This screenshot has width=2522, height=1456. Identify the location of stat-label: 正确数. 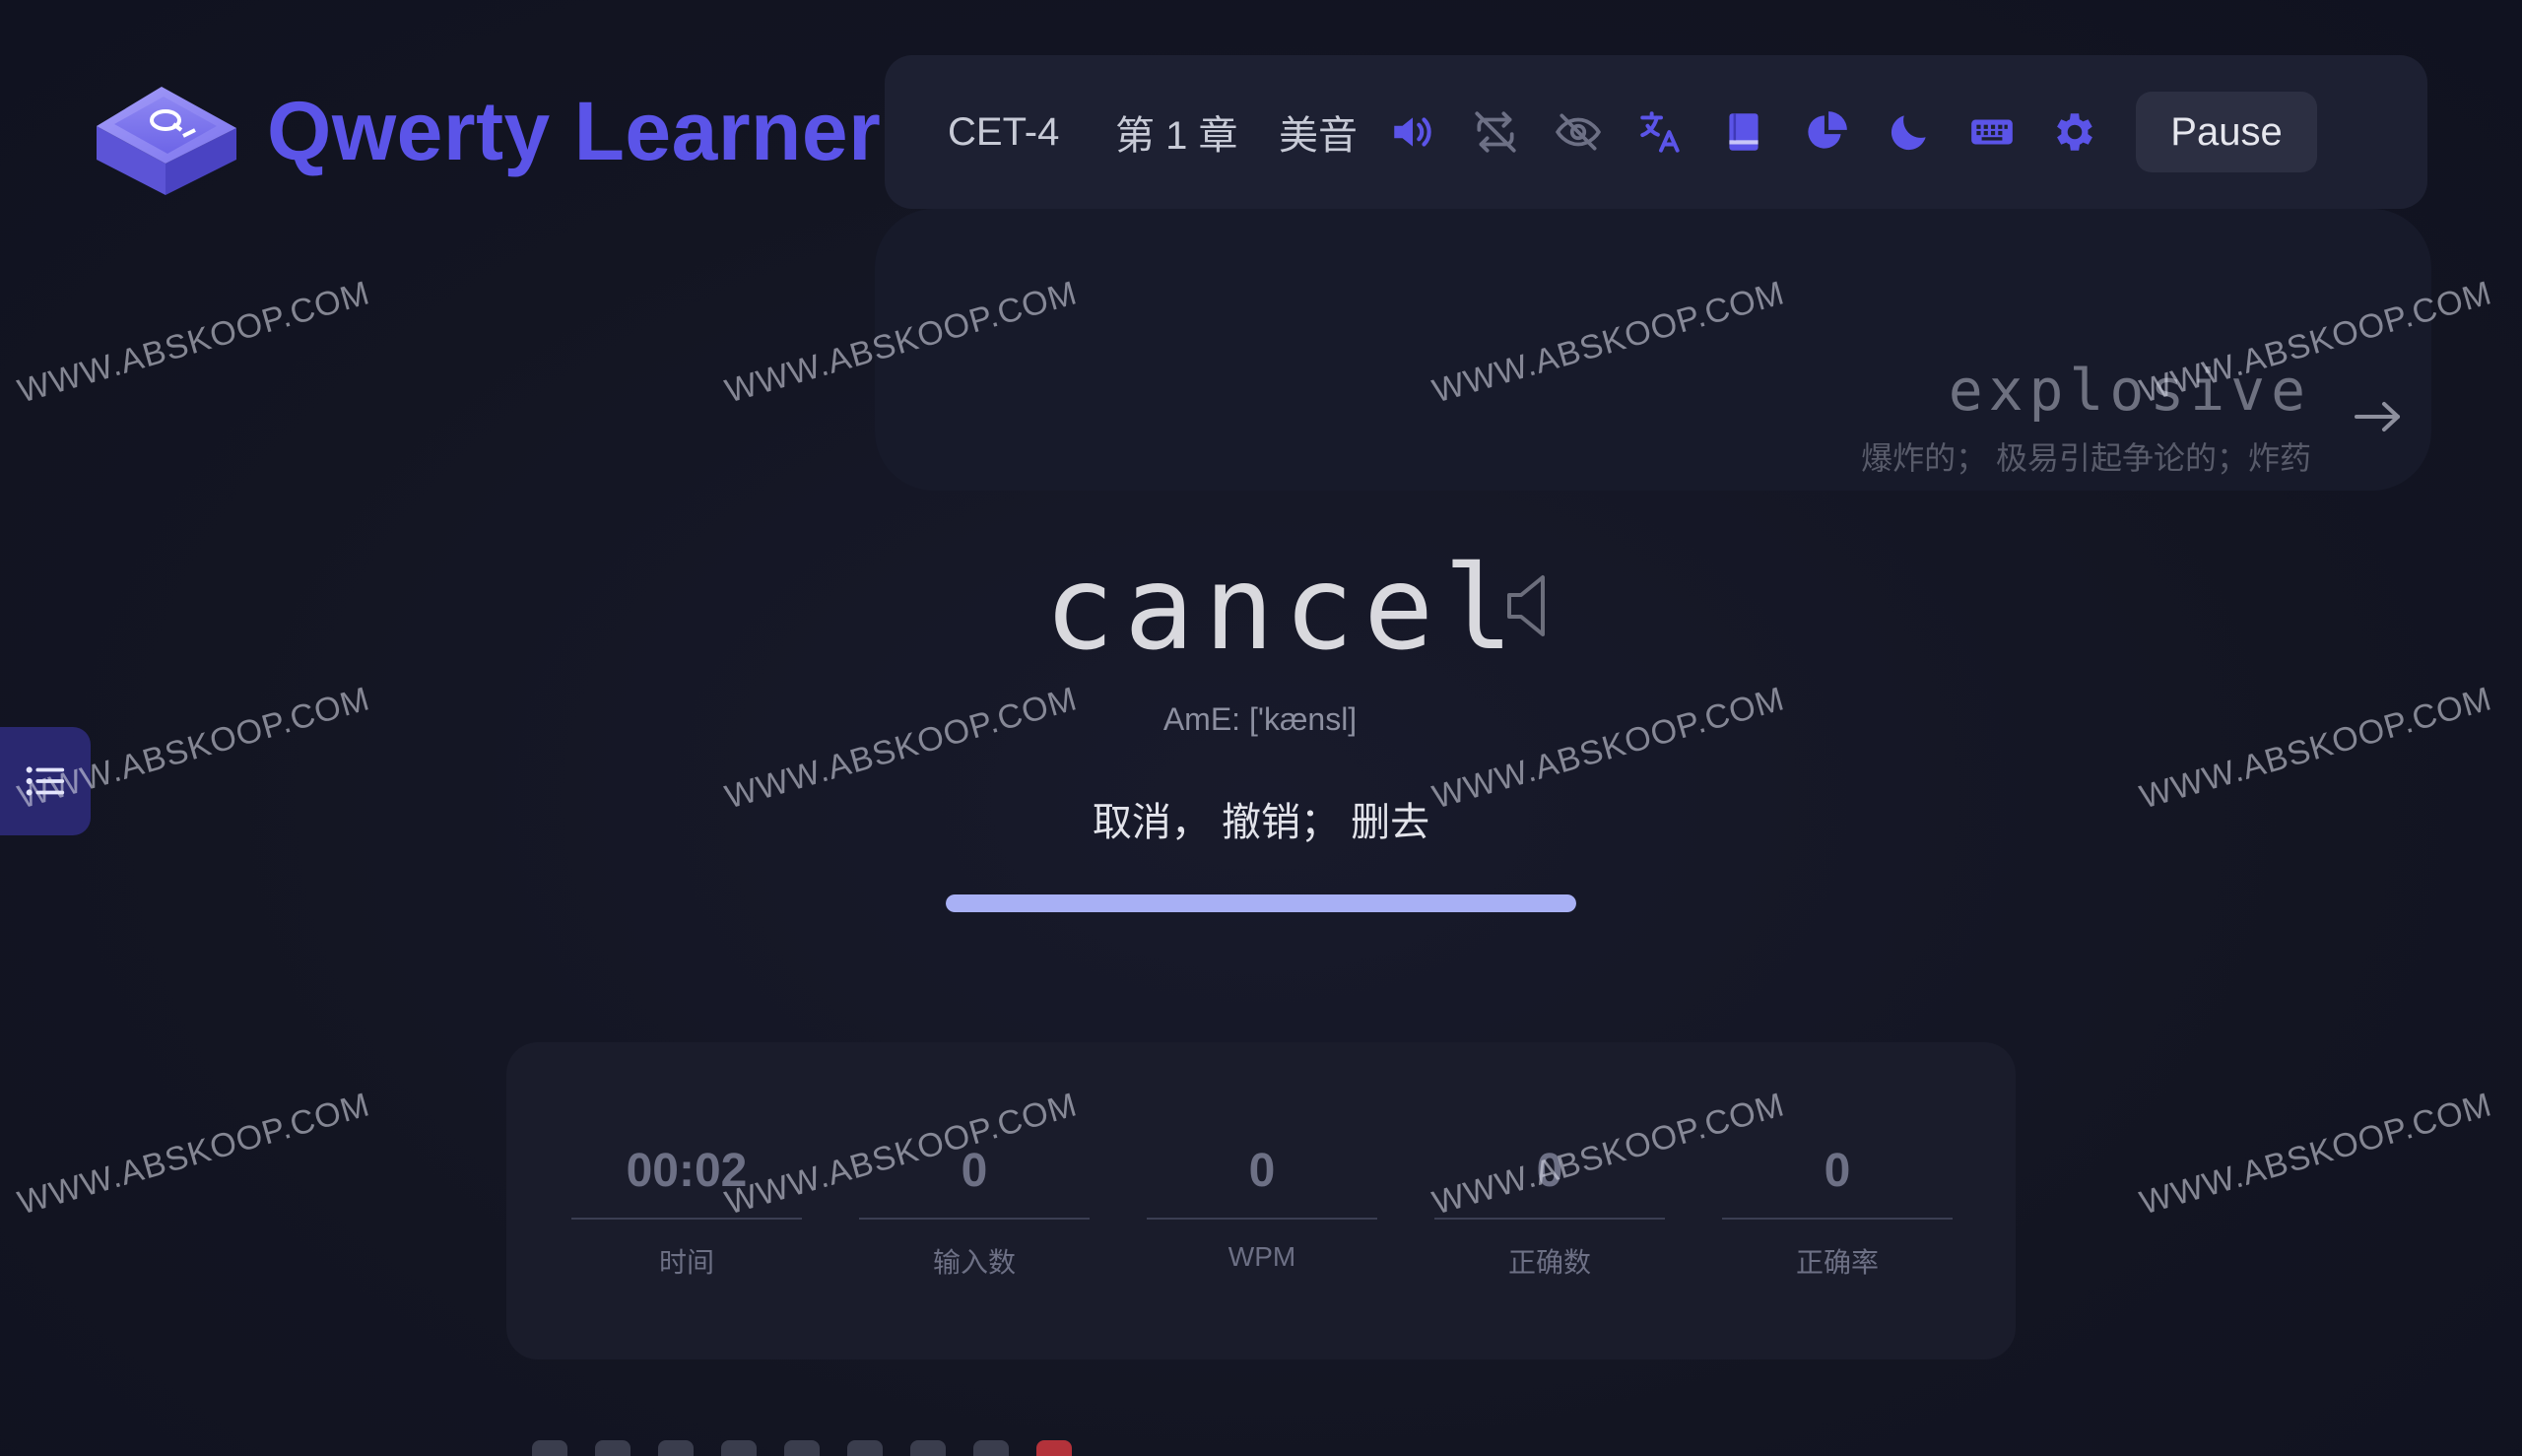
(1549, 1262).